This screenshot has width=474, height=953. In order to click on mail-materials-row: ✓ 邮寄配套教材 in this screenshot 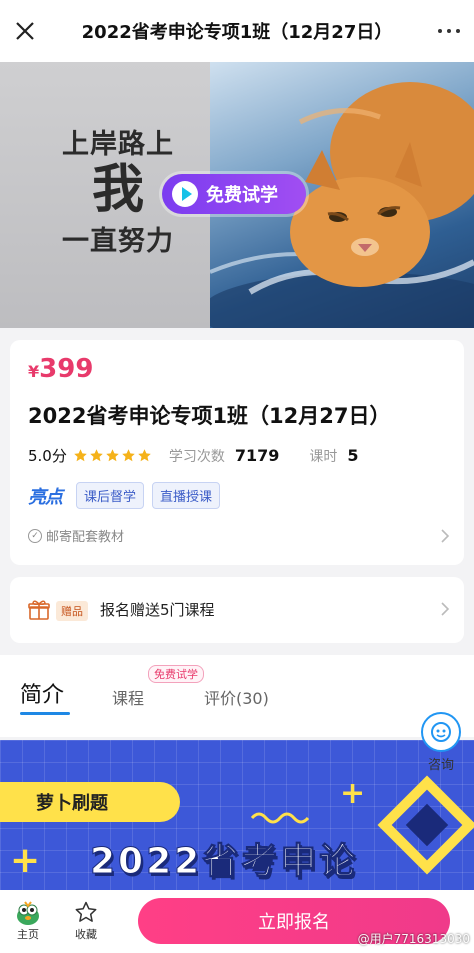, I will do `click(76, 535)`.